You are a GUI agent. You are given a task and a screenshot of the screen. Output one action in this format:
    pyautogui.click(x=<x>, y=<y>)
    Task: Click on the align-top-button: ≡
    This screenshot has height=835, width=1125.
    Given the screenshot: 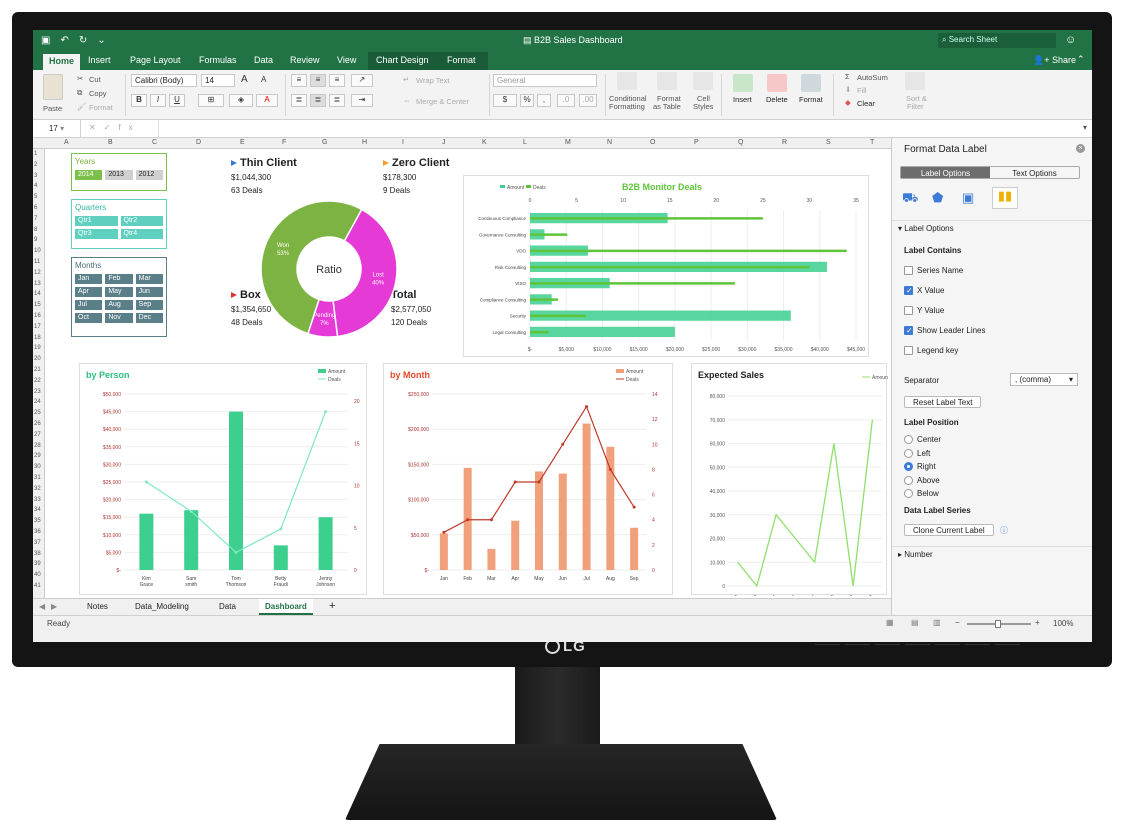 What is the action you would take?
    pyautogui.click(x=299, y=80)
    